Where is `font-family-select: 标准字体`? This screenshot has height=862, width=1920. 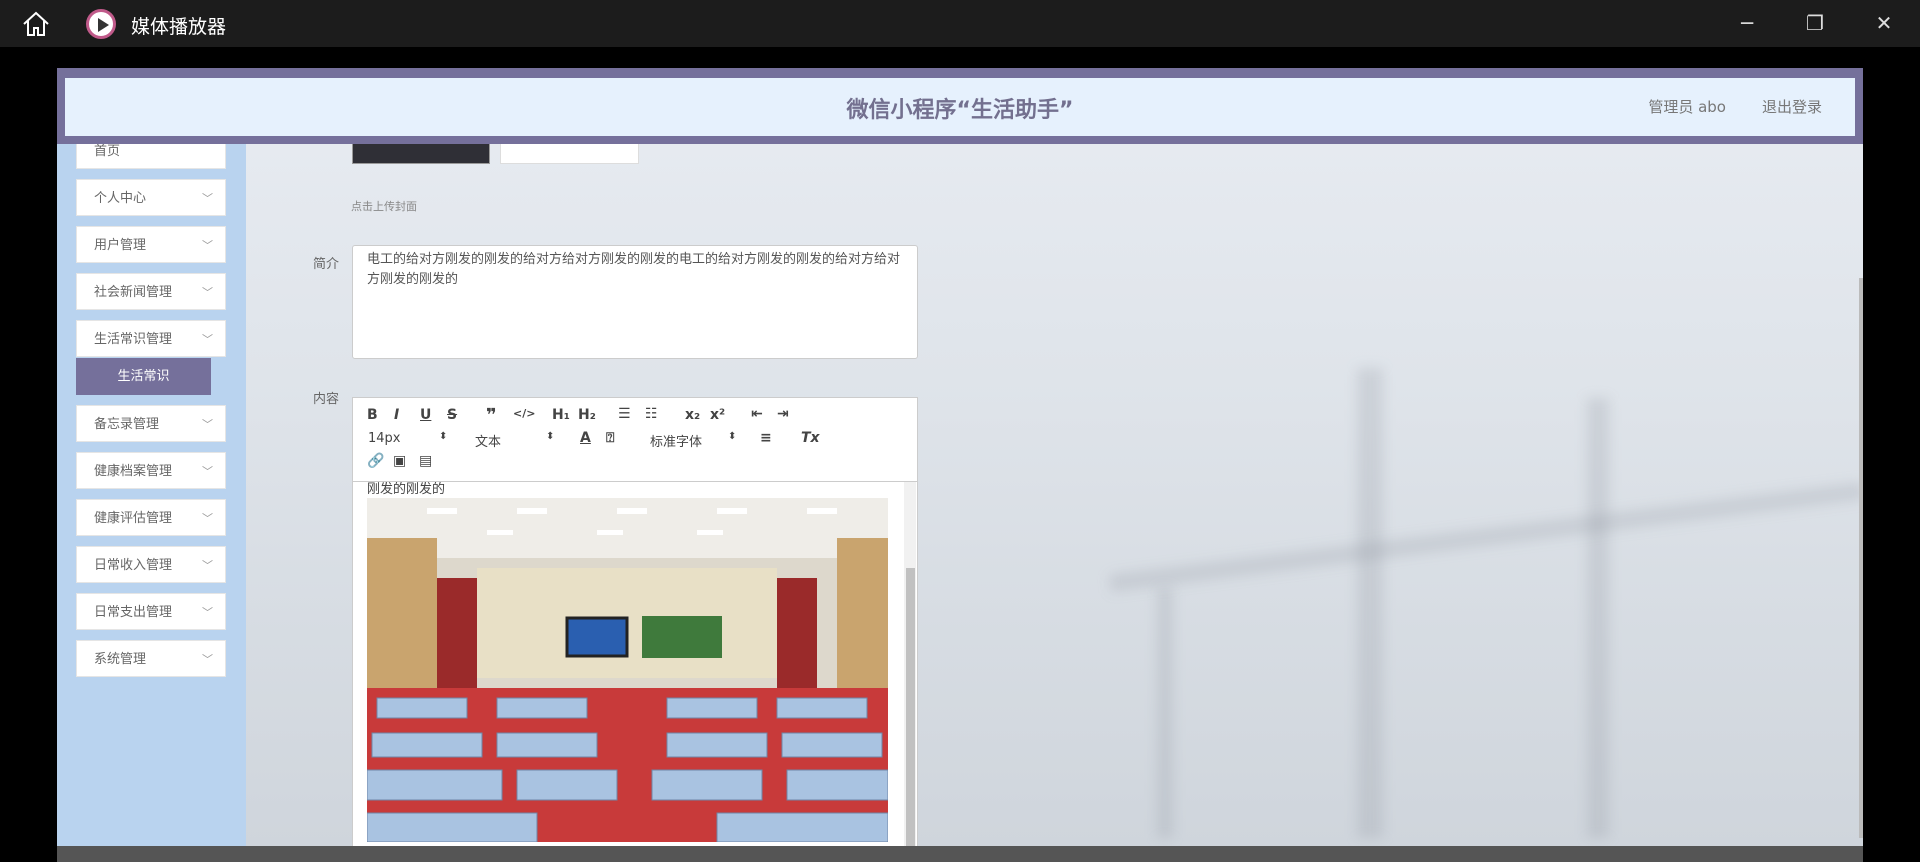
font-family-select: 标准字体 is located at coordinates (676, 440).